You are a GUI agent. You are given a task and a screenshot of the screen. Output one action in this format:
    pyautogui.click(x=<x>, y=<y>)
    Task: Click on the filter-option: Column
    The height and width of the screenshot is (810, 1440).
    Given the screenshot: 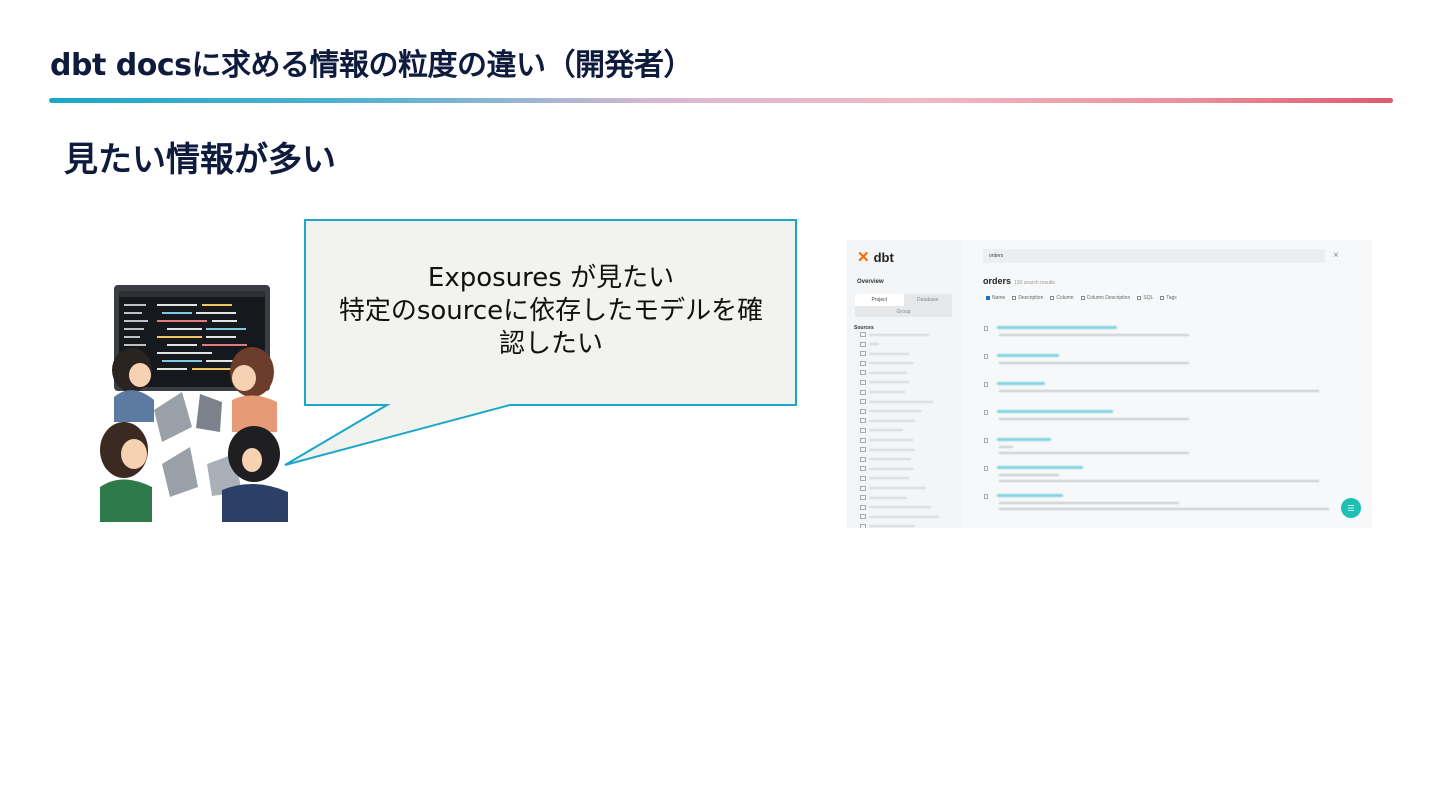 What is the action you would take?
    pyautogui.click(x=1062, y=298)
    